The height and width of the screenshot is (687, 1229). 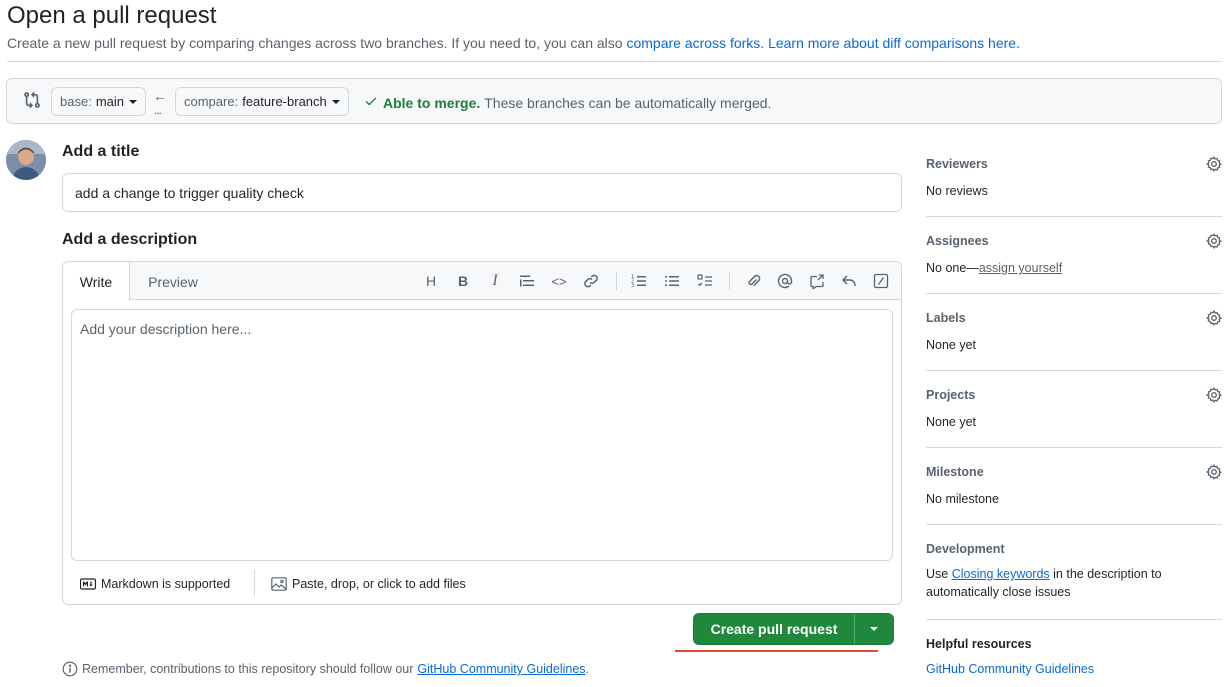 I want to click on development-label: Development, so click(x=965, y=549).